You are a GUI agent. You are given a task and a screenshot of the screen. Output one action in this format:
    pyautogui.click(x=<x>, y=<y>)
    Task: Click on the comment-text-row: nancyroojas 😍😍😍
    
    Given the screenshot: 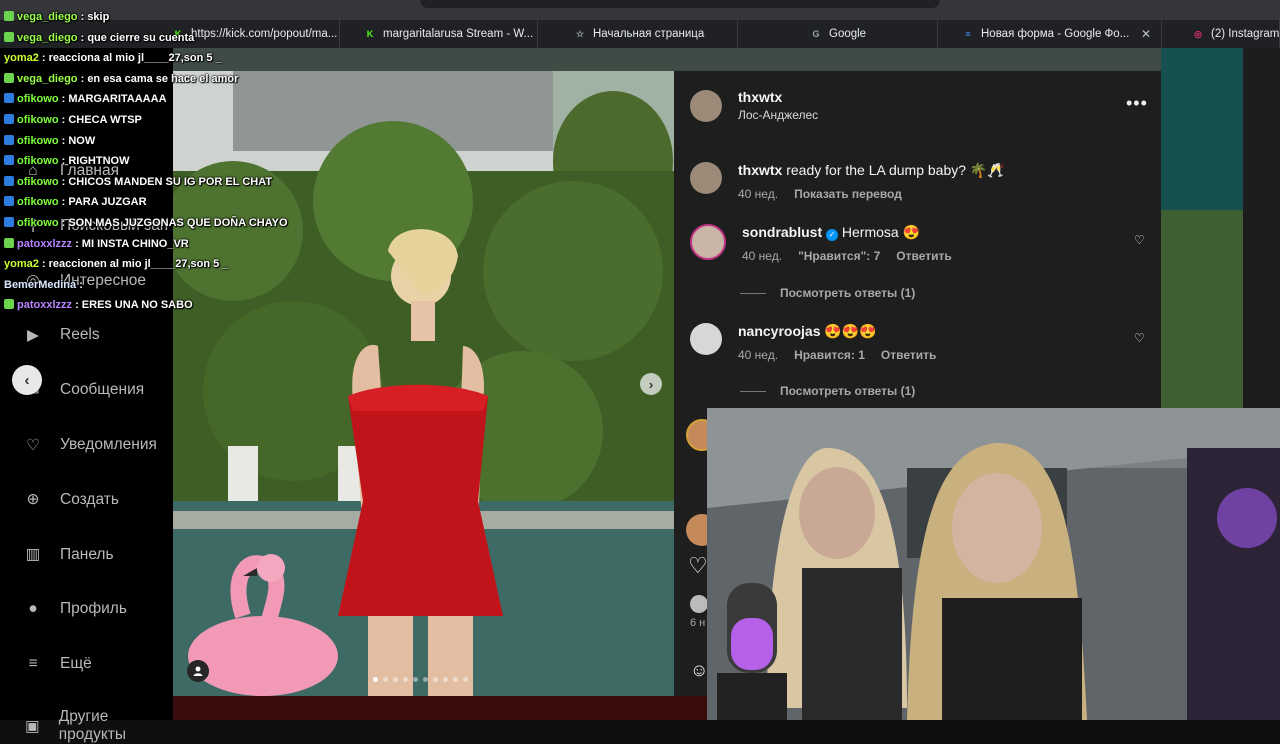 What is the action you would take?
    pyautogui.click(x=837, y=331)
    